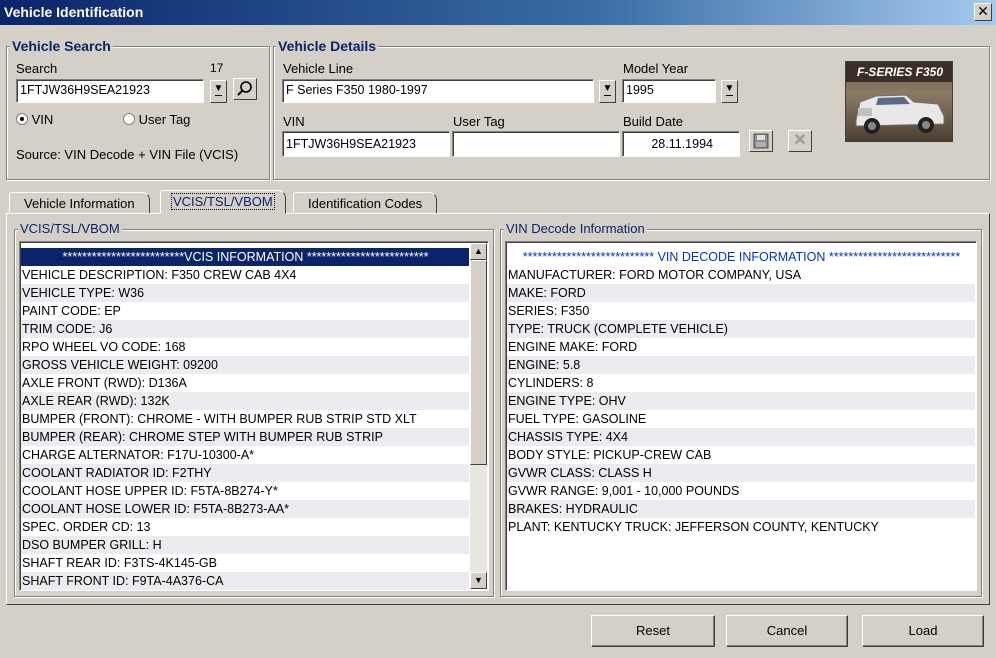 This screenshot has width=996, height=658. I want to click on list-item: COOLANT HOSE UPPER ID: F5TA-8B274-Y*, so click(245, 491).